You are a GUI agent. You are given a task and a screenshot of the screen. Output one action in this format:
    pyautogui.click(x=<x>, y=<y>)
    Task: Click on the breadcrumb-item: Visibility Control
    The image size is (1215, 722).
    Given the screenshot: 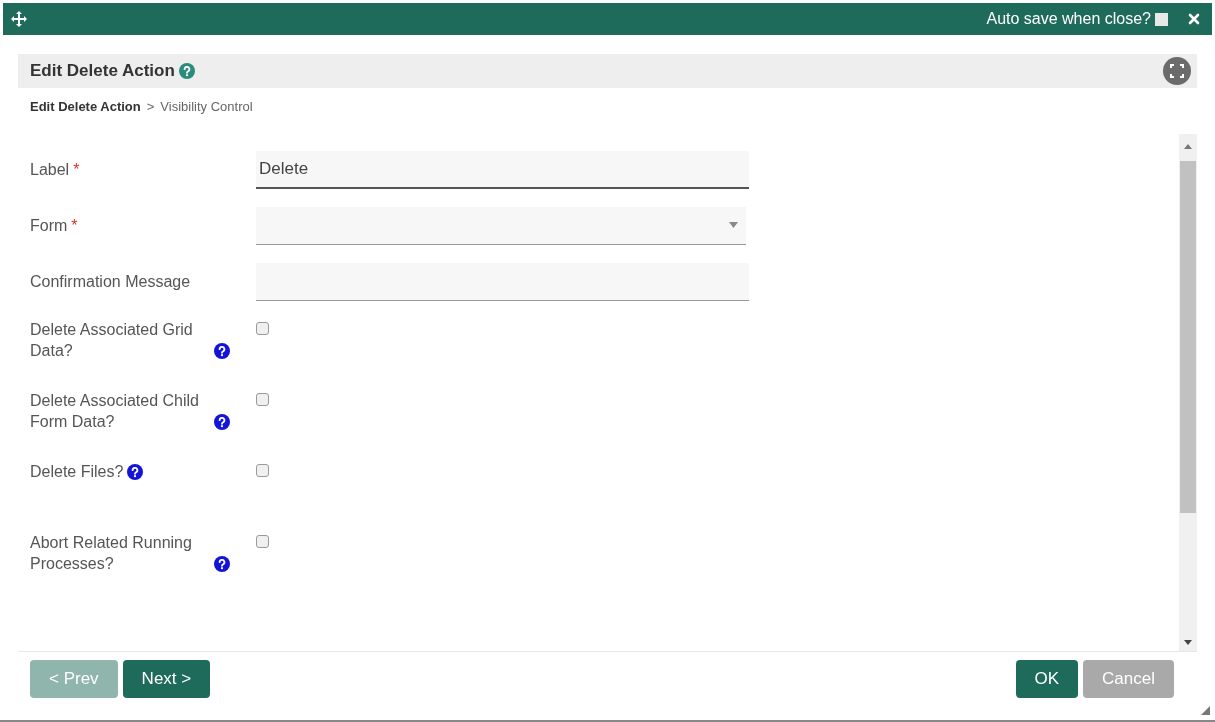 What is the action you would take?
    pyautogui.click(x=206, y=107)
    